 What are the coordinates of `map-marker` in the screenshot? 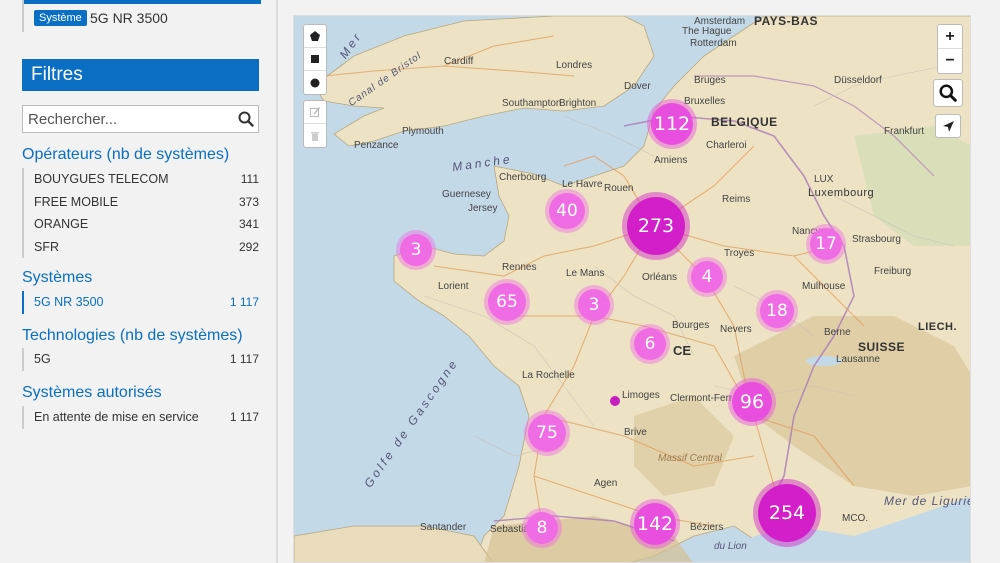 It's located at (615, 401).